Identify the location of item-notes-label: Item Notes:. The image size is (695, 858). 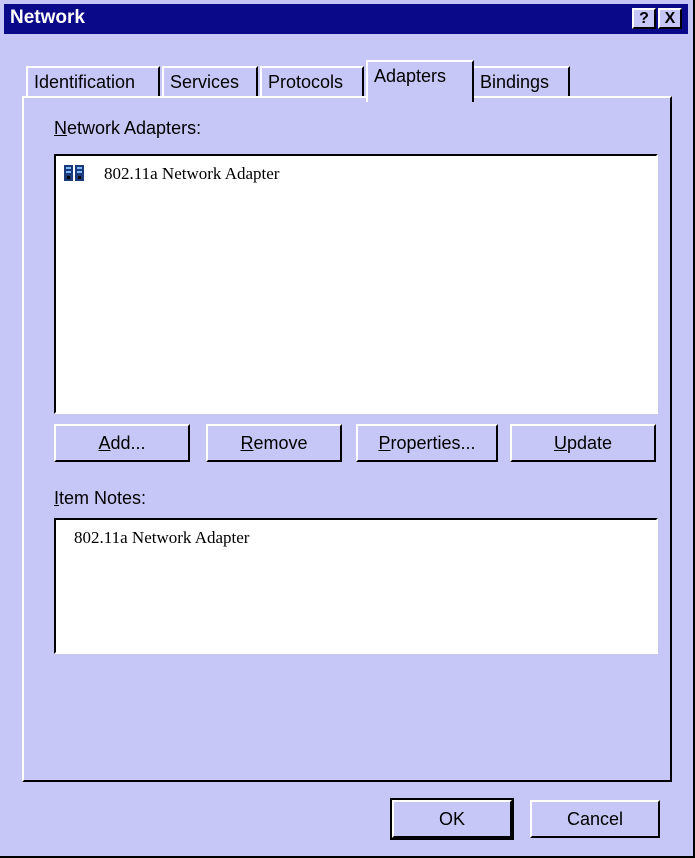
(100, 498).